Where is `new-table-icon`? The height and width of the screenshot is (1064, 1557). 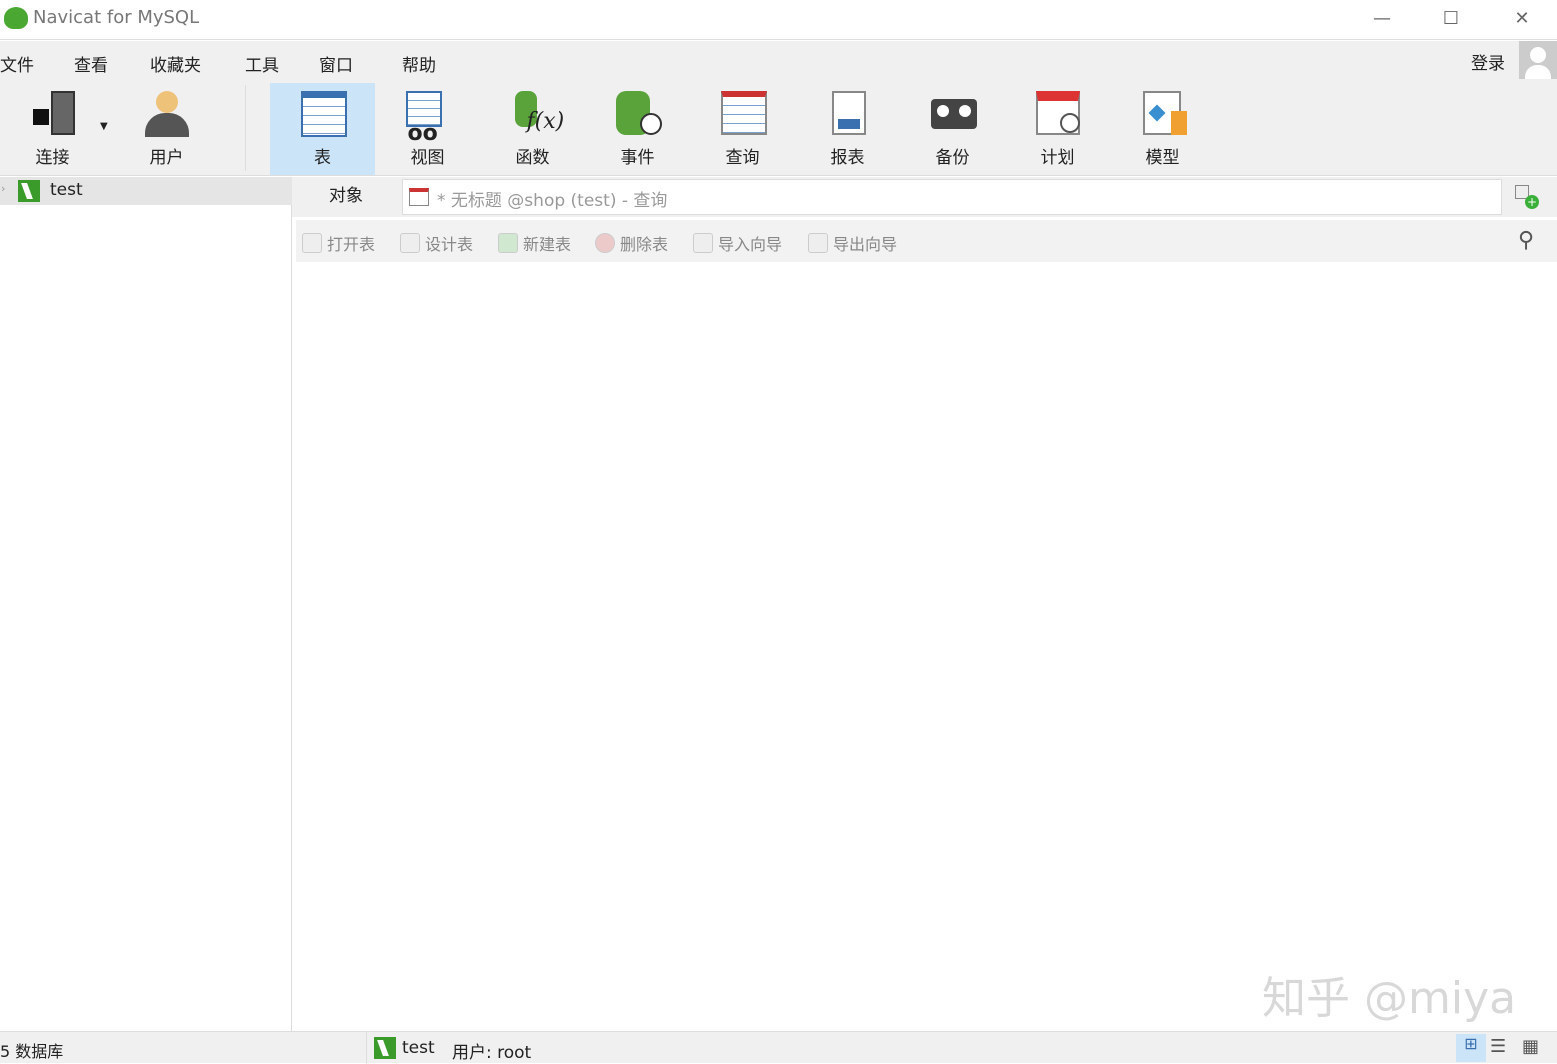
new-table-icon is located at coordinates (508, 243).